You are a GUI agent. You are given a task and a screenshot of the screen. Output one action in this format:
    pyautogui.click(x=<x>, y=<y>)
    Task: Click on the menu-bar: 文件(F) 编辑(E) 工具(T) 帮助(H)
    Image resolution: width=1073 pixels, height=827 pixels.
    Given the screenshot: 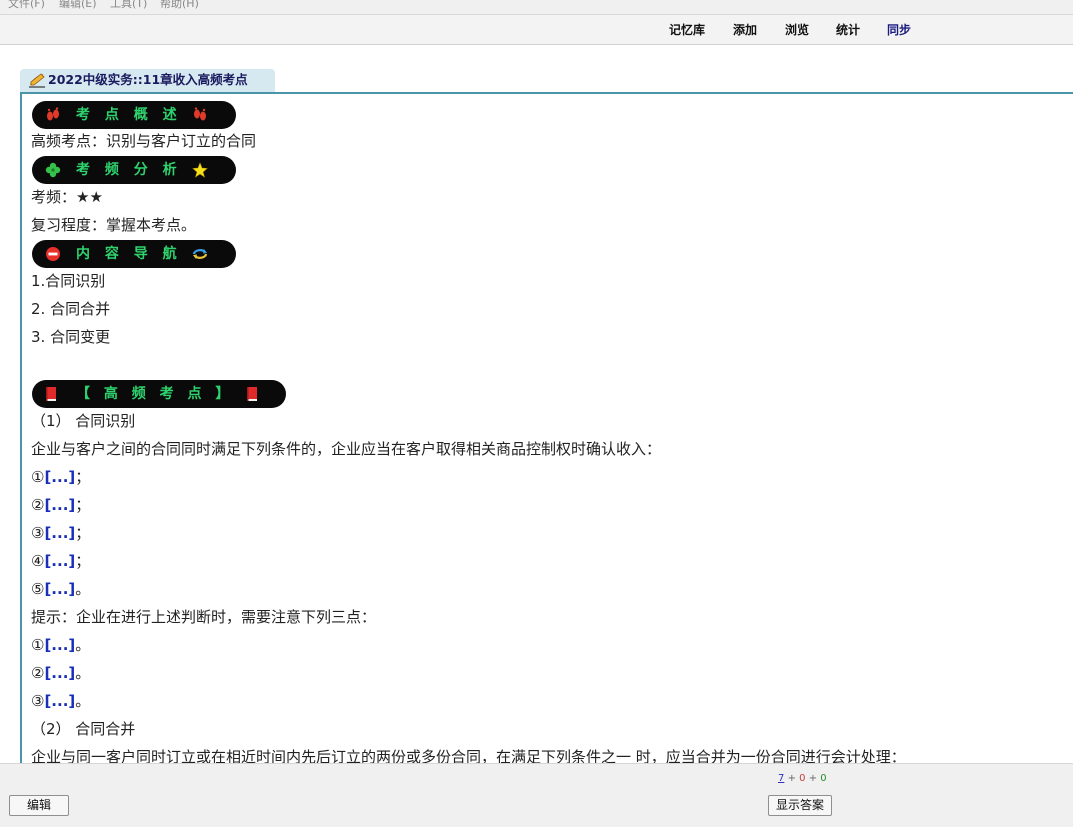 What is the action you would take?
    pyautogui.click(x=536, y=7)
    